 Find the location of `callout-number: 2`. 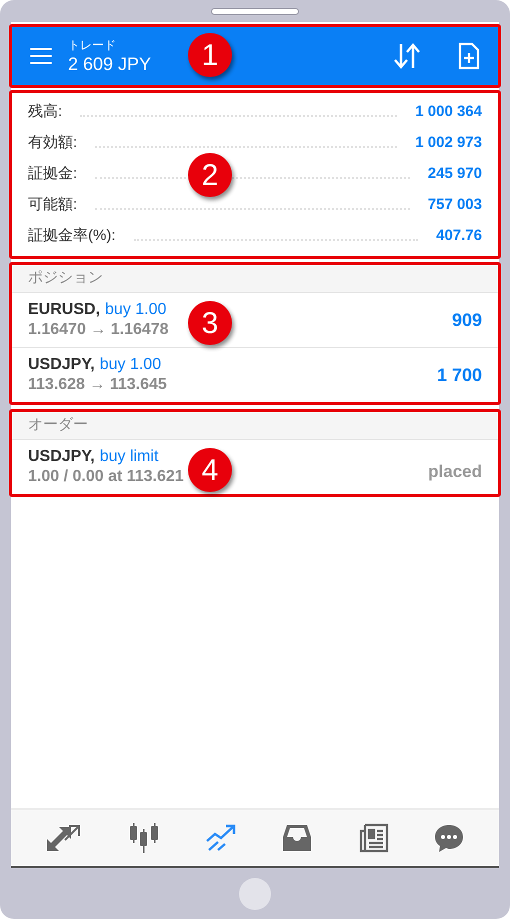

callout-number: 2 is located at coordinates (210, 175).